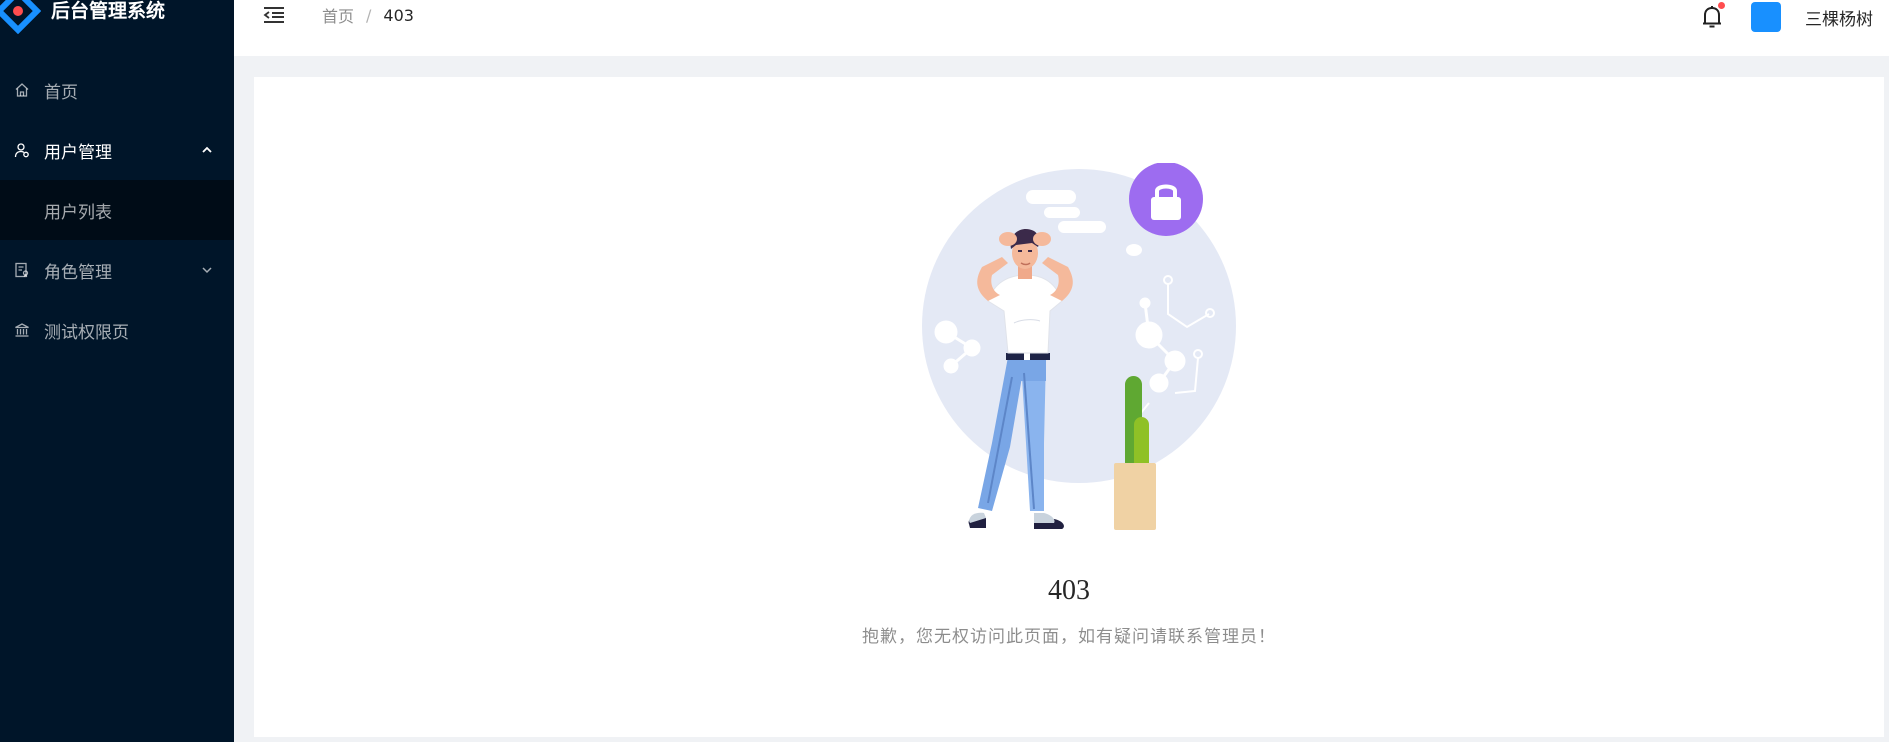  Describe the element at coordinates (86, 332) in the screenshot. I see `sidebar-item-label: 测试权限页` at that location.